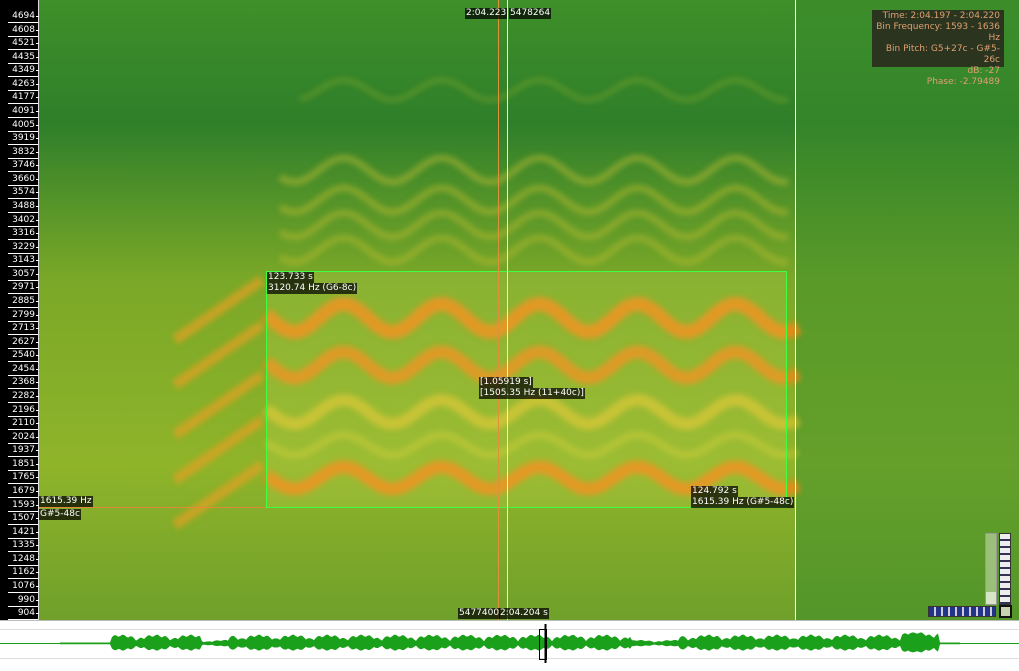 This screenshot has width=1019, height=671. I want to click on info-phase: Phase: -2.79489, so click(963, 82).